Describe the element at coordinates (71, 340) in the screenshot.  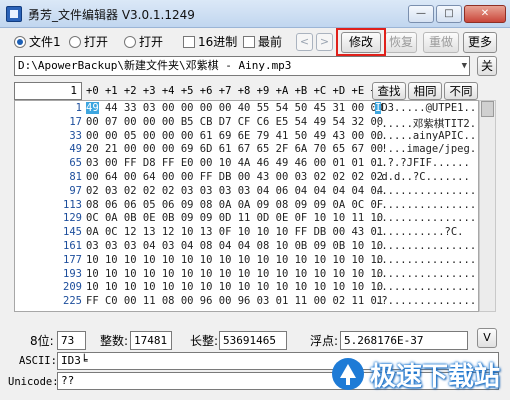
I see `field-8bit: 73` at that location.